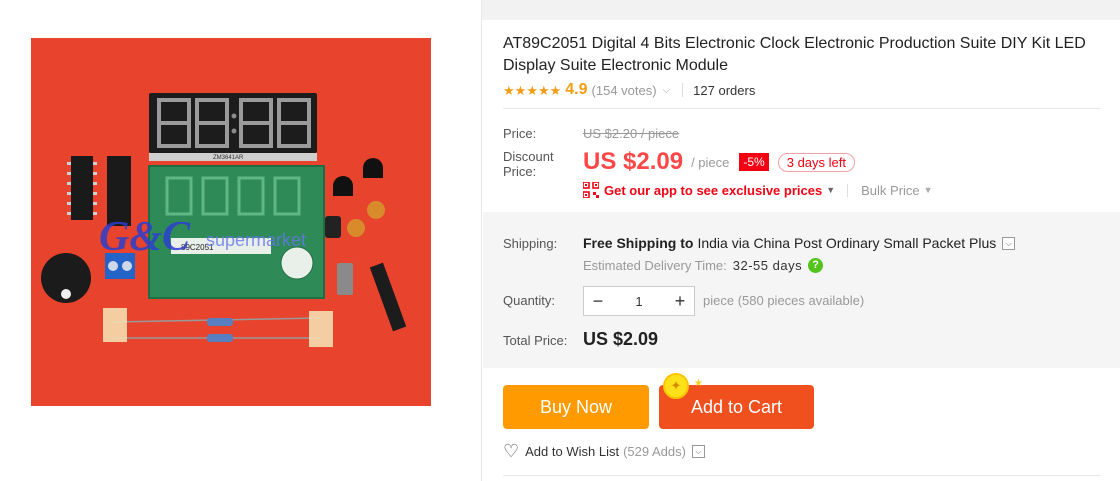 Image resolution: width=1120 pixels, height=481 pixels. Describe the element at coordinates (572, 451) in the screenshot. I see `wish-list-link: Add to Wish List` at that location.